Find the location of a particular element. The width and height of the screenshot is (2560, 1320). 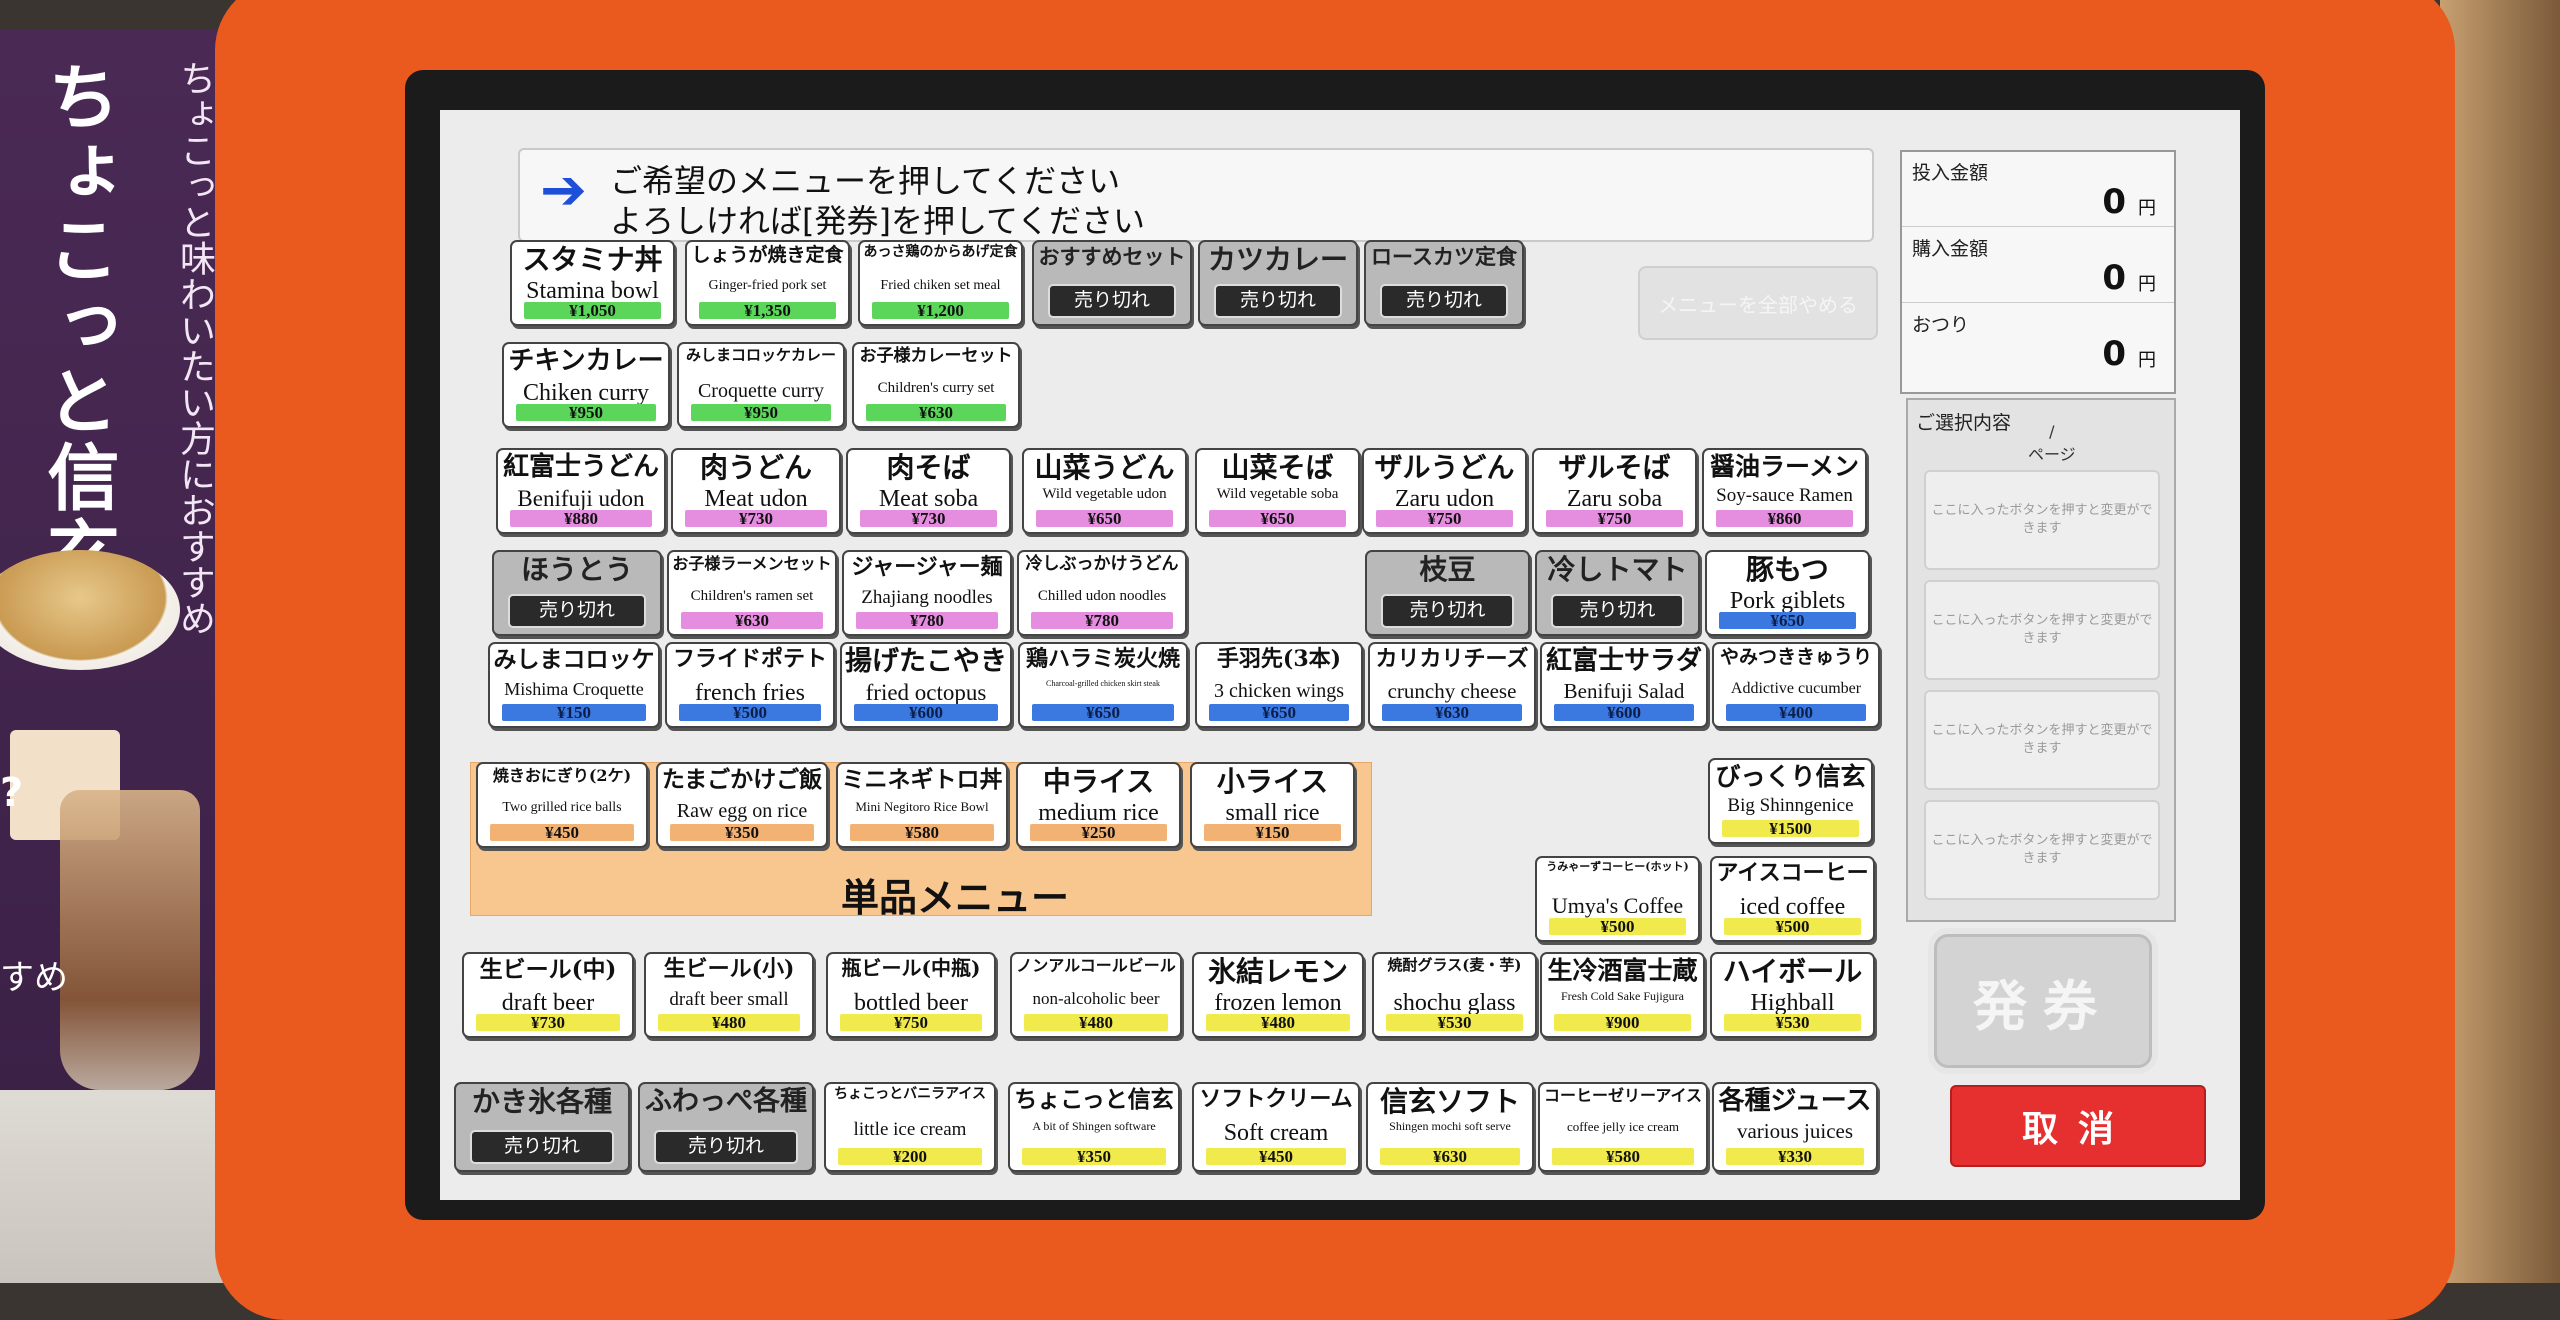

menu-item-name-en: Charcoal-grilled chicken skirt steak is located at coordinates (1103, 683).